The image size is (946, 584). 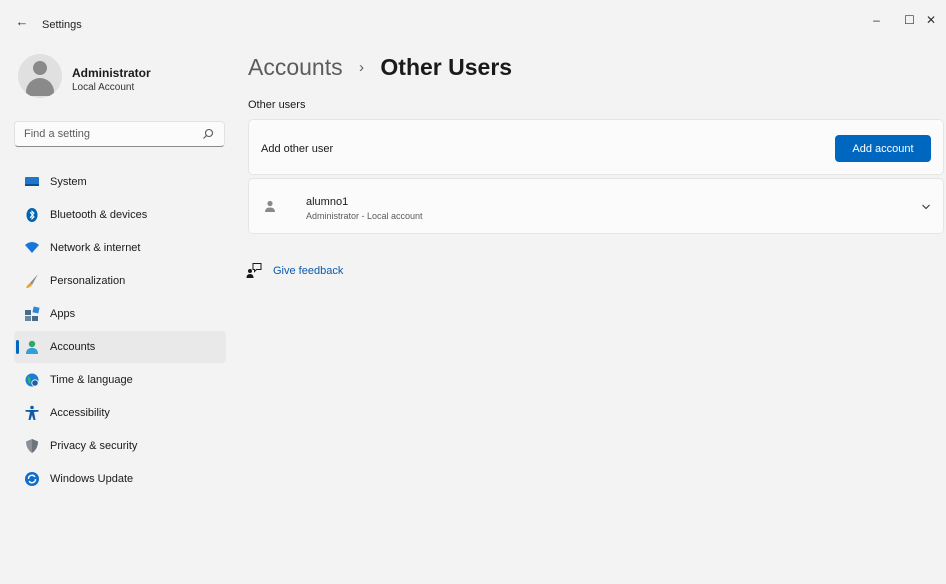 I want to click on sidebar-item-label: System, so click(x=68, y=182).